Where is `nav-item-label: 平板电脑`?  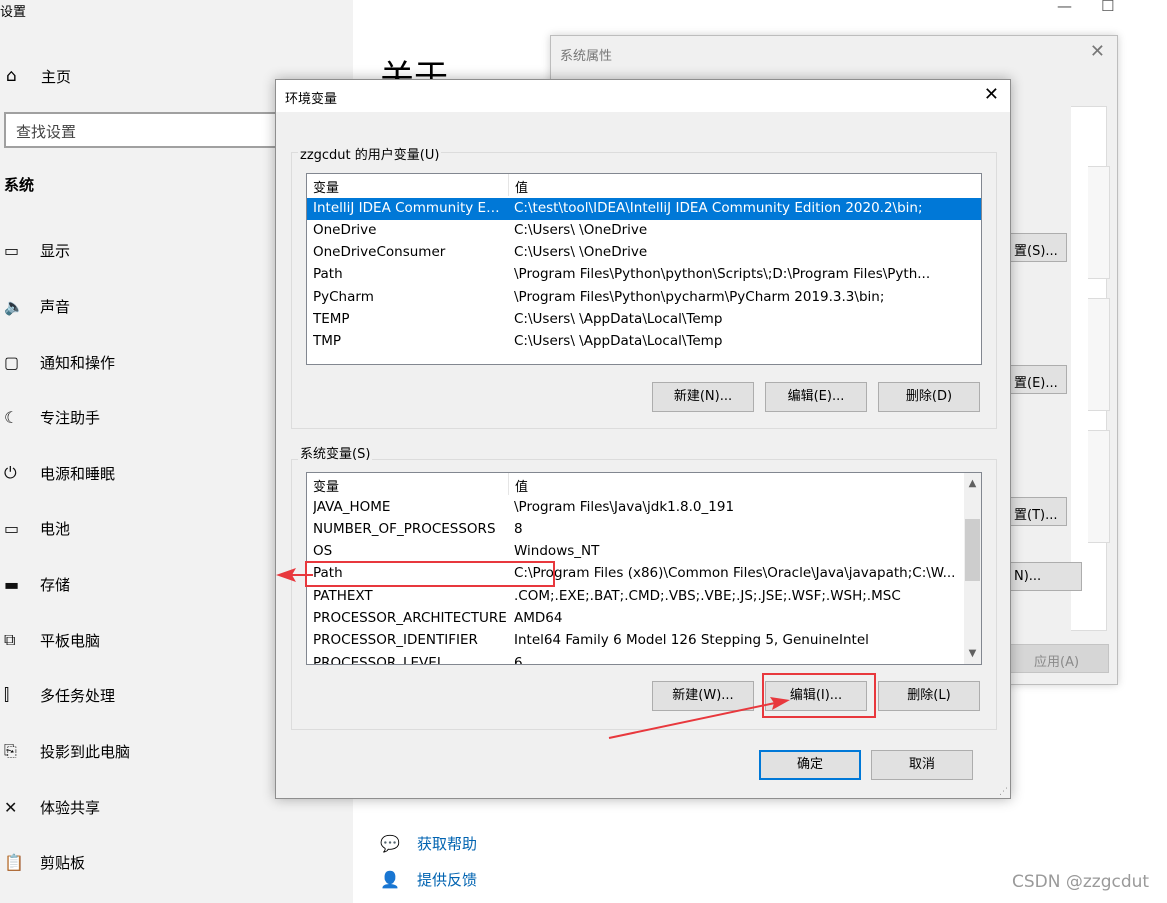 nav-item-label: 平板电脑 is located at coordinates (70, 640).